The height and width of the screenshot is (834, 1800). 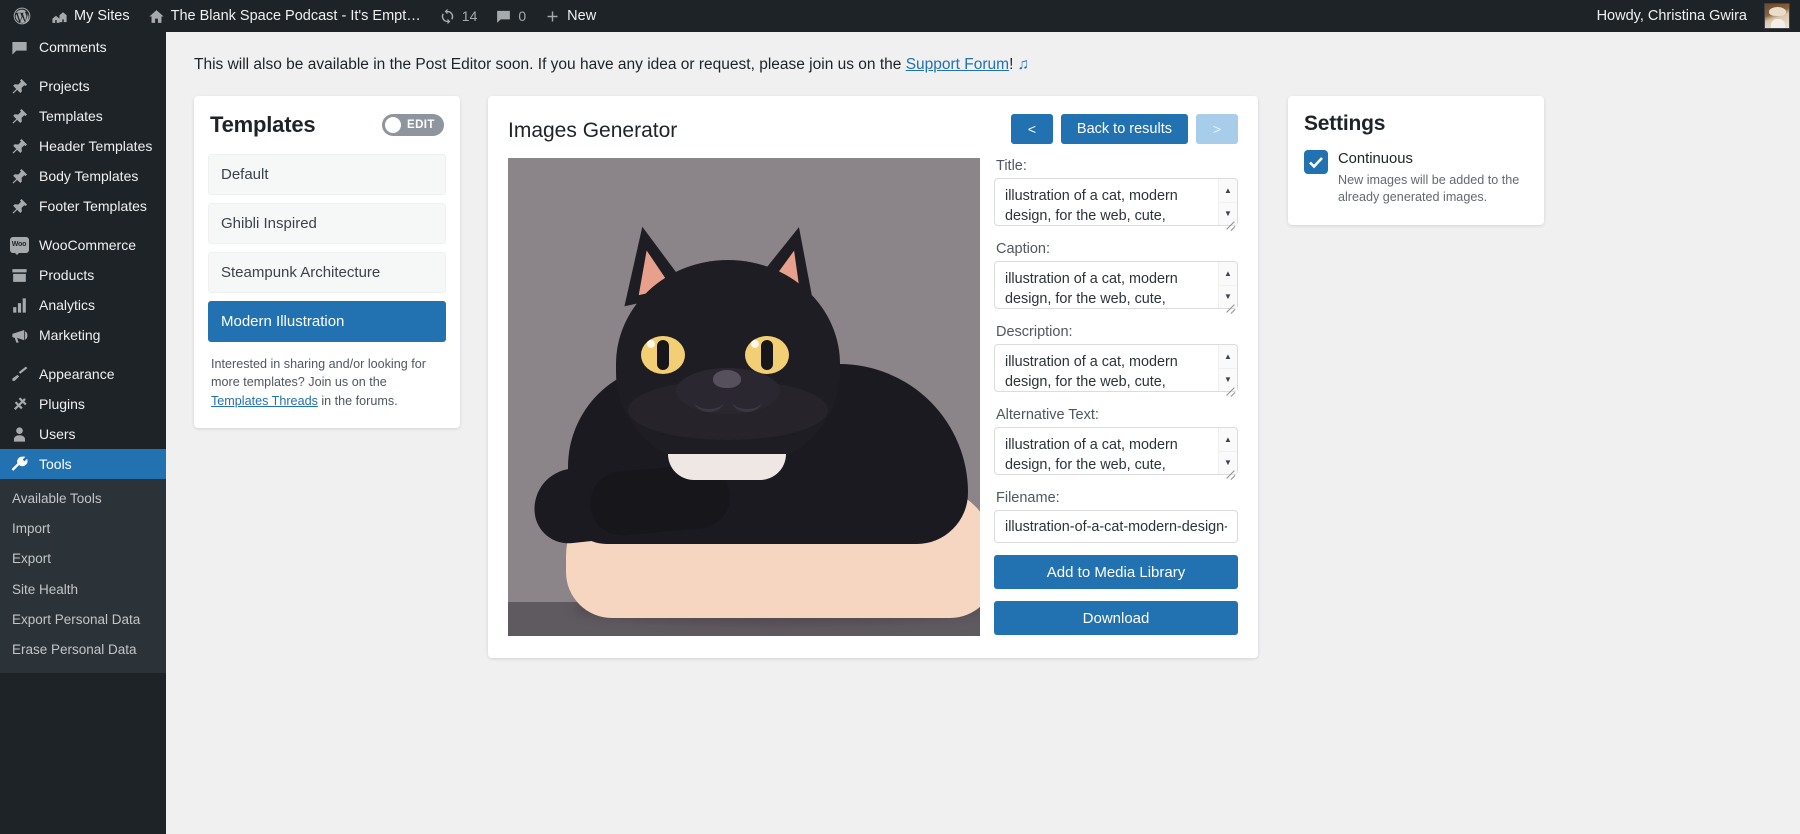 I want to click on title-field-wrap: ▲ ▼, so click(x=1116, y=204).